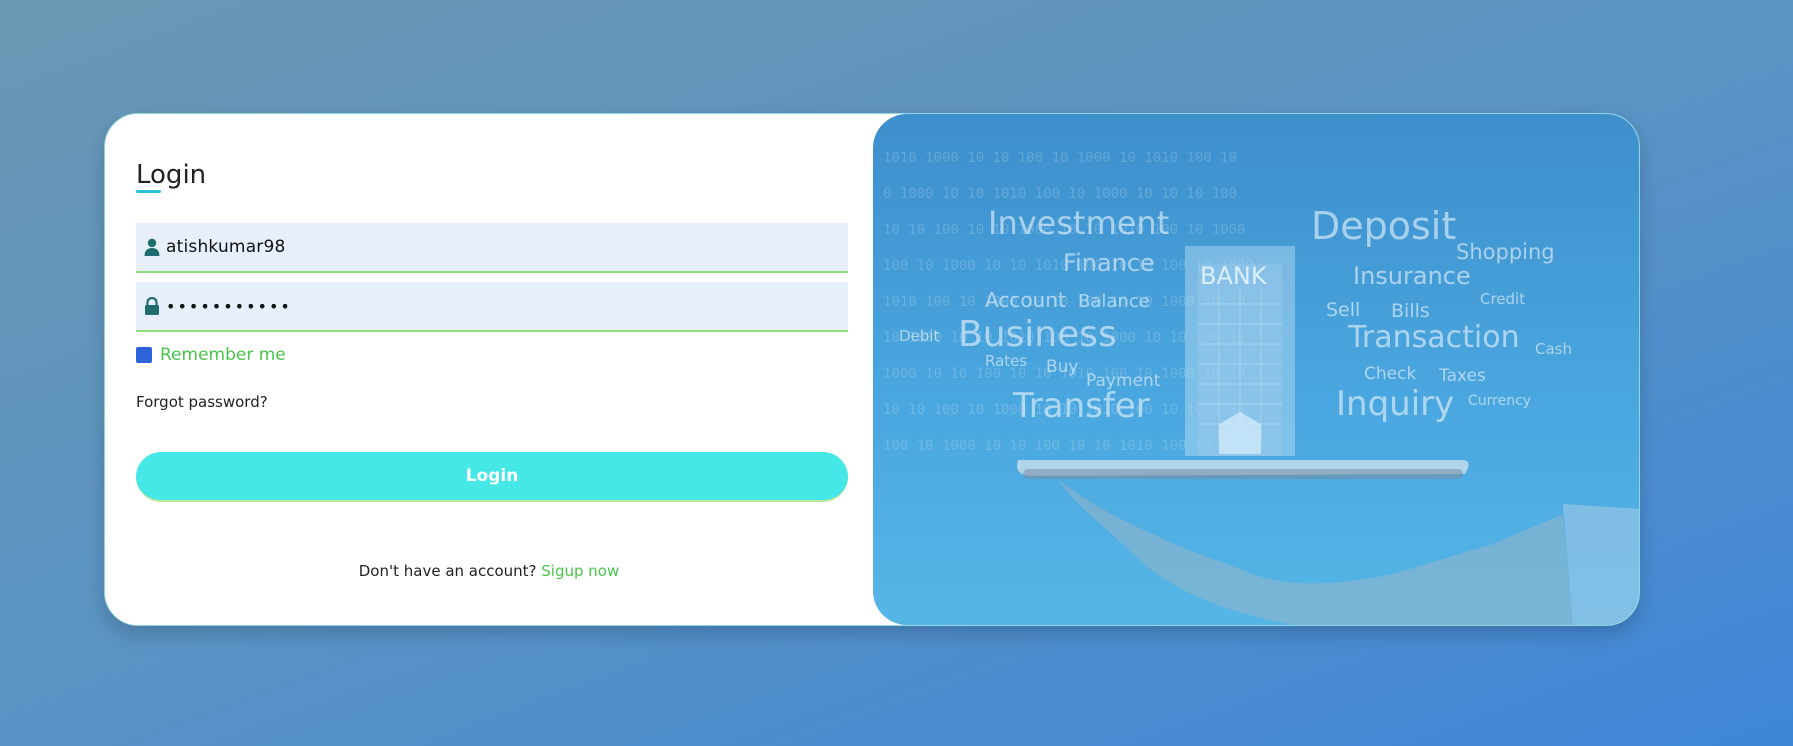 This screenshot has height=746, width=1793. What do you see at coordinates (1412, 276) in the screenshot?
I see `word-insurance: Insurance` at bounding box center [1412, 276].